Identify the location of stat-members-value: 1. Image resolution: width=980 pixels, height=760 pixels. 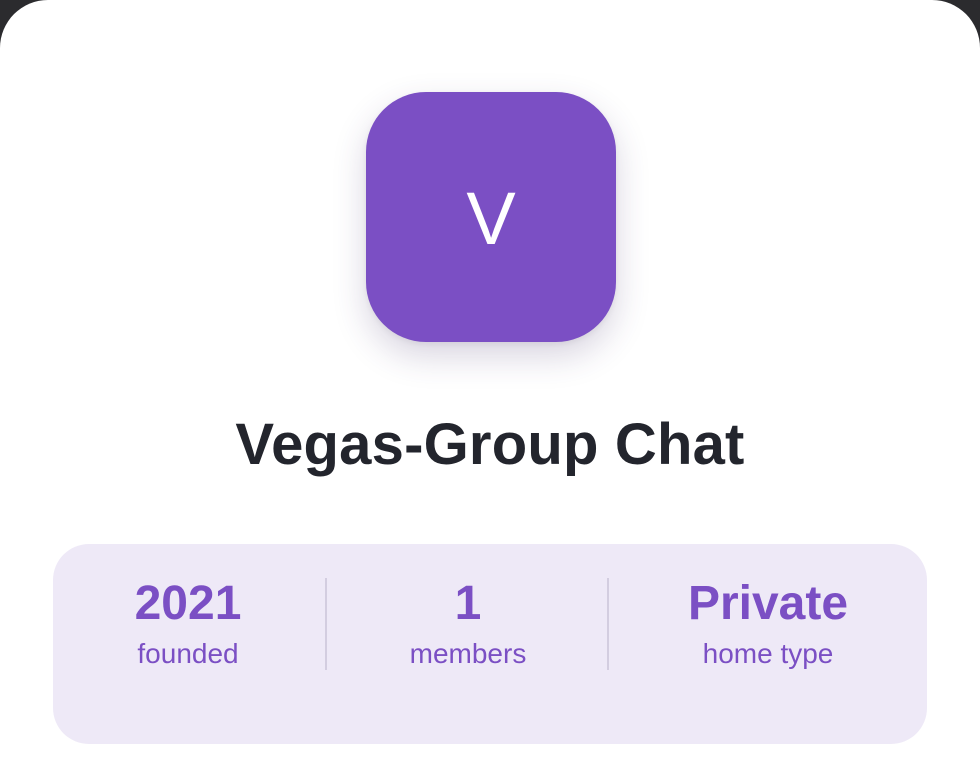
(468, 603).